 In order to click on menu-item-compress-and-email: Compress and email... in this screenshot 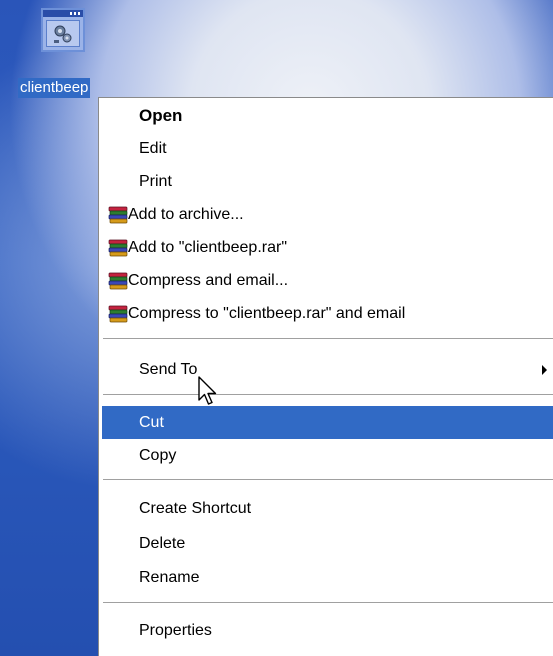, I will do `click(327, 280)`.